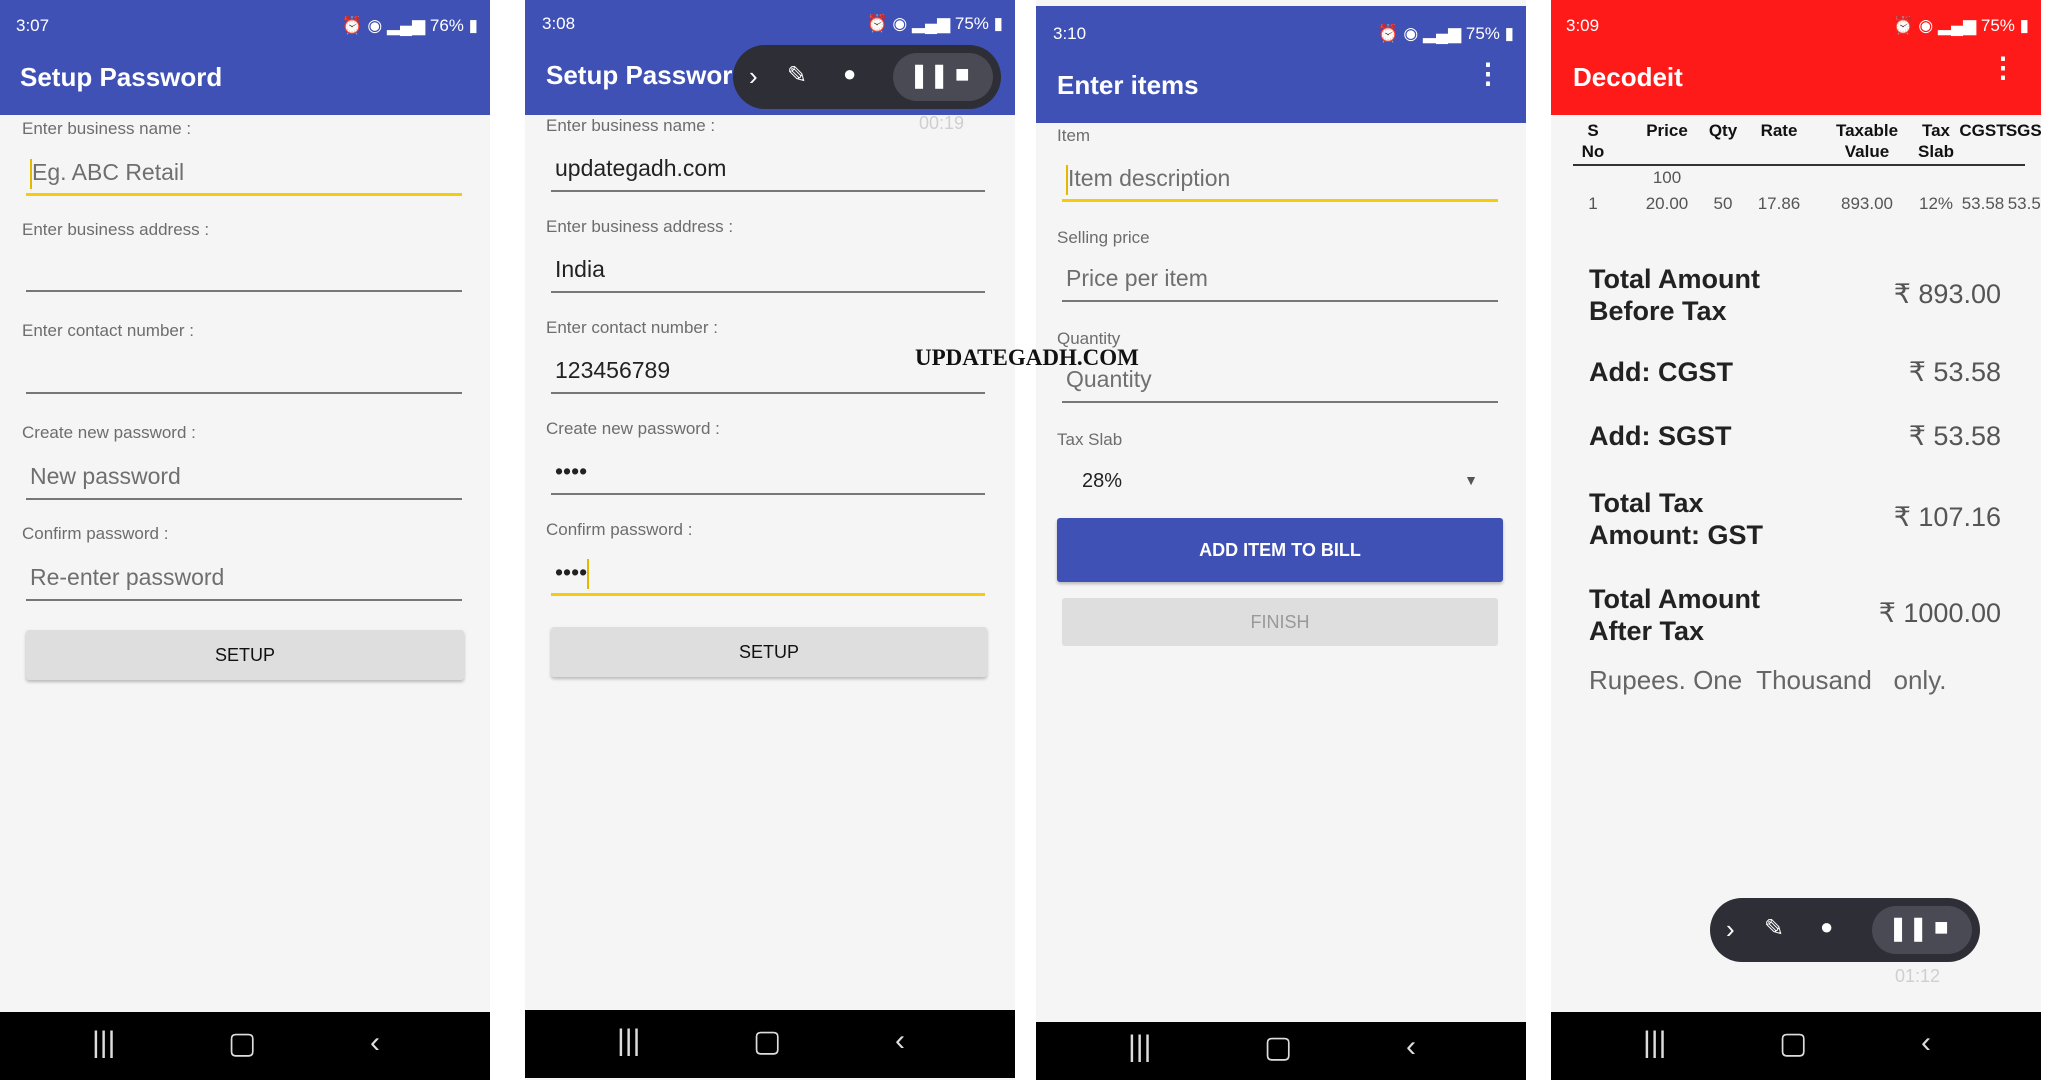  I want to click on table-header-price: Price, so click(1667, 130).